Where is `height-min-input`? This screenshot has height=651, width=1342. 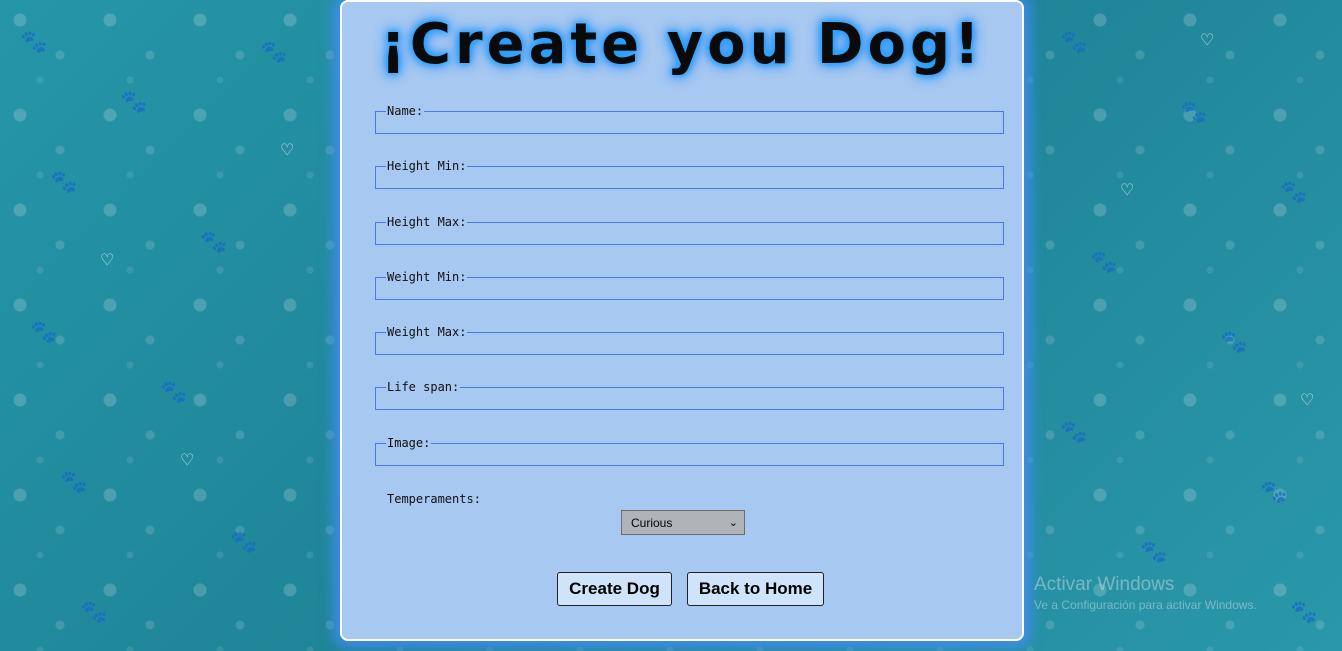
height-min-input is located at coordinates (689, 178).